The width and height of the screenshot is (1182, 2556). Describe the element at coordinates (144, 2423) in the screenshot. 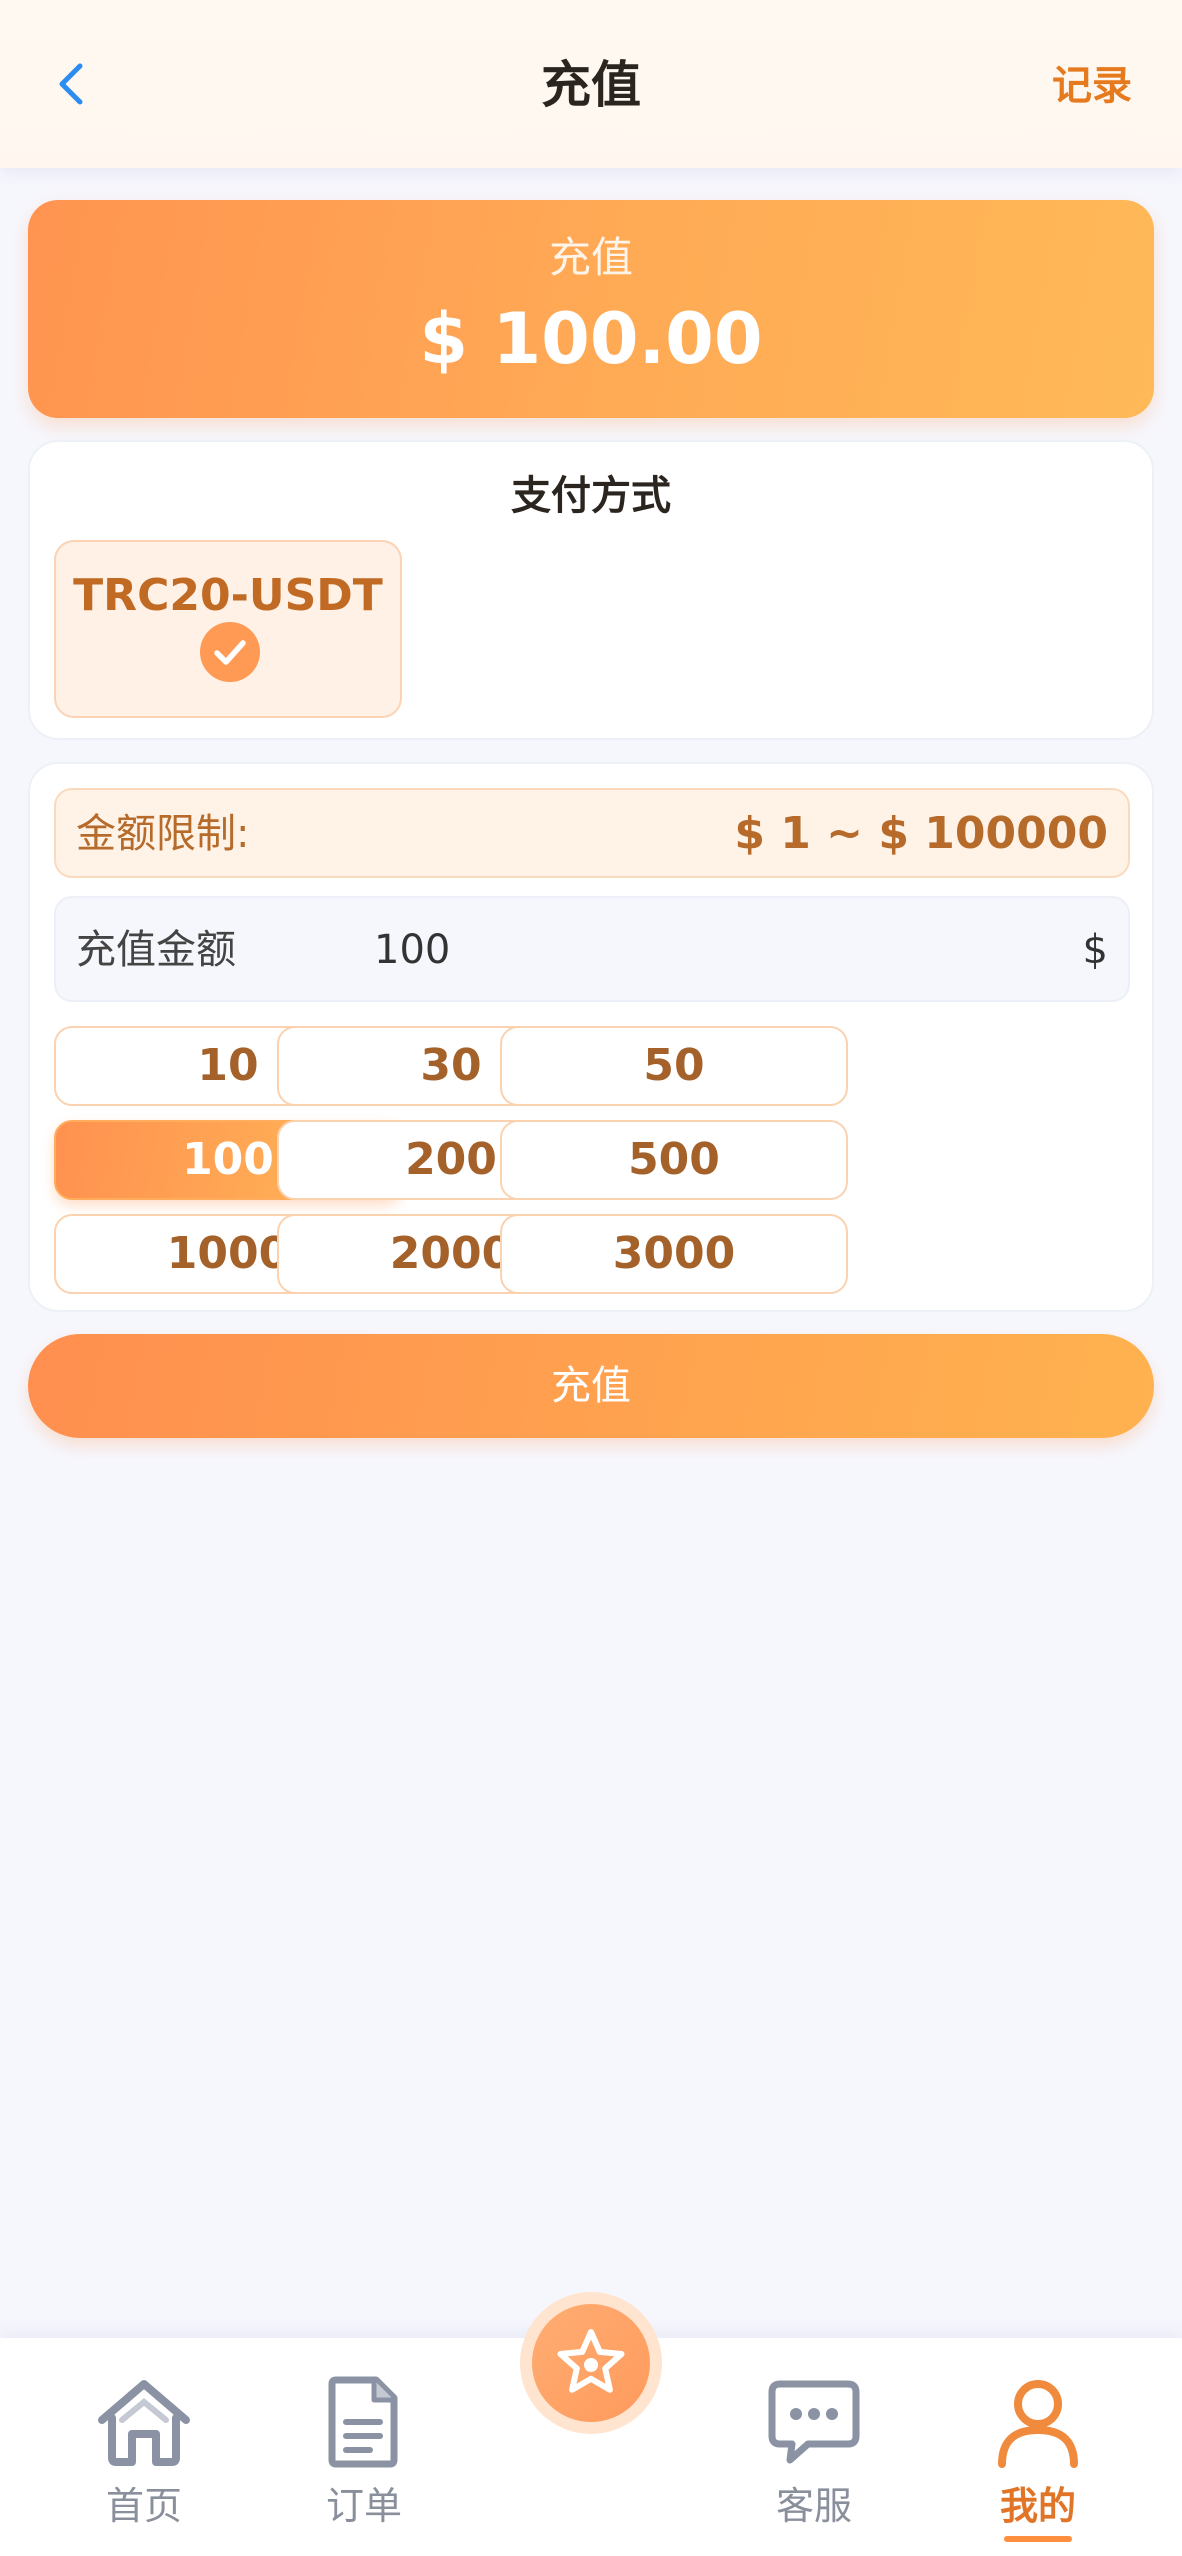

I see `home-icon` at that location.